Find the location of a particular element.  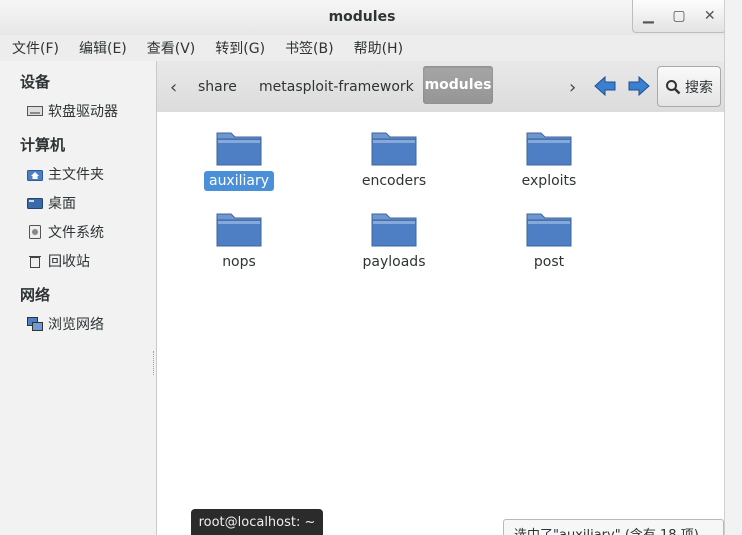

sidebar-item-label: 浏览网络 is located at coordinates (76, 325).